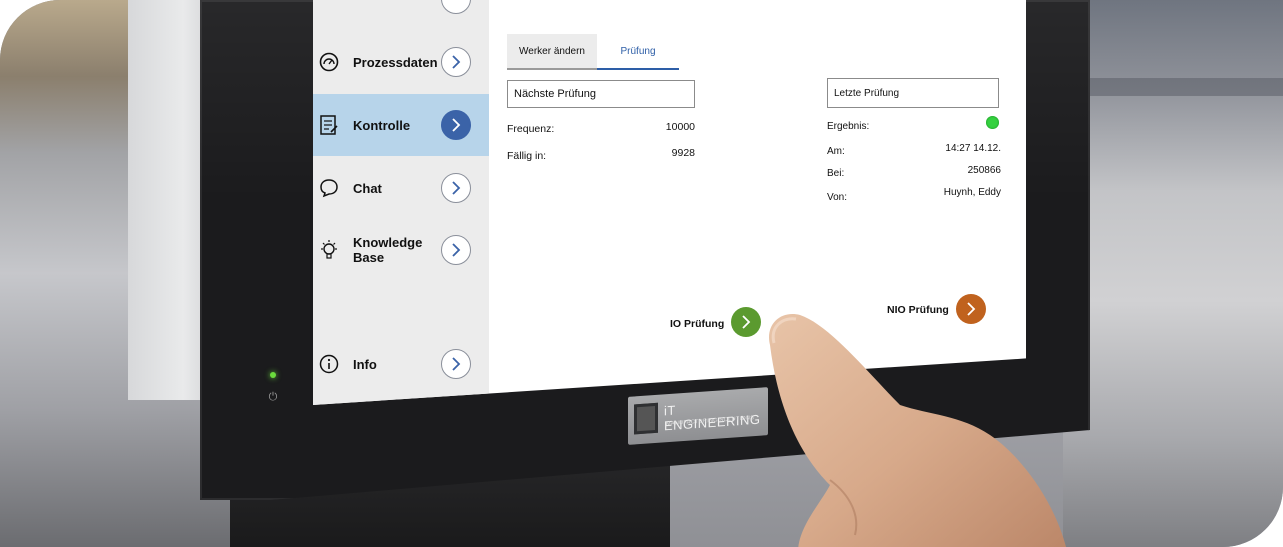 This screenshot has height=547, width=1283. I want to click on nav-arrow-partial, so click(456, 7).